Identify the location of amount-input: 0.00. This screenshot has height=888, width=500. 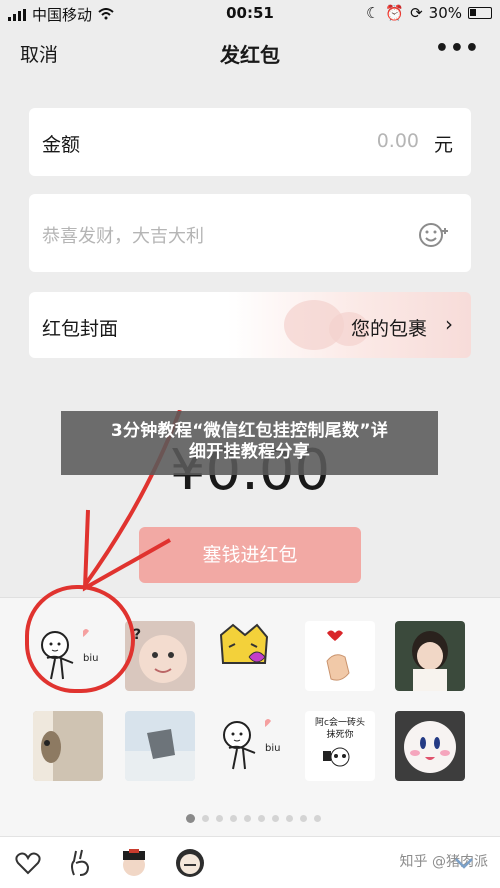
(398, 141).